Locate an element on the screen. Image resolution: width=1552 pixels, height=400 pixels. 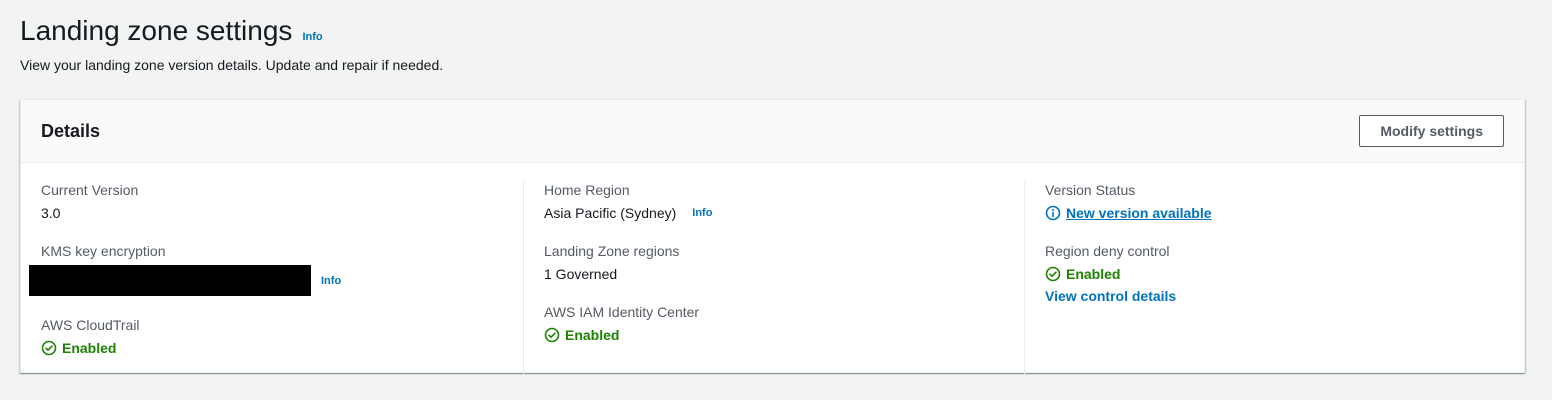
home-region-row: Asia Pacific (Sydney) Info is located at coordinates (774, 213).